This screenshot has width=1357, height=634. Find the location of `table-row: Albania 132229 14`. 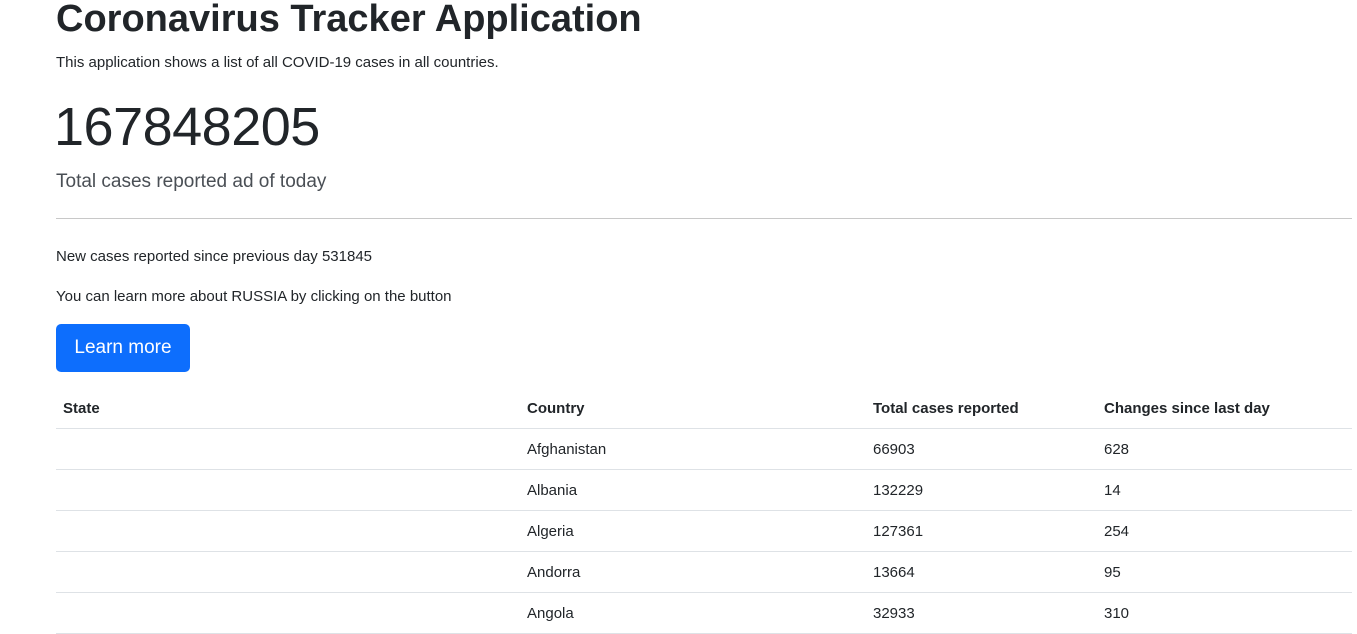

table-row: Albania 132229 14 is located at coordinates (704, 490).